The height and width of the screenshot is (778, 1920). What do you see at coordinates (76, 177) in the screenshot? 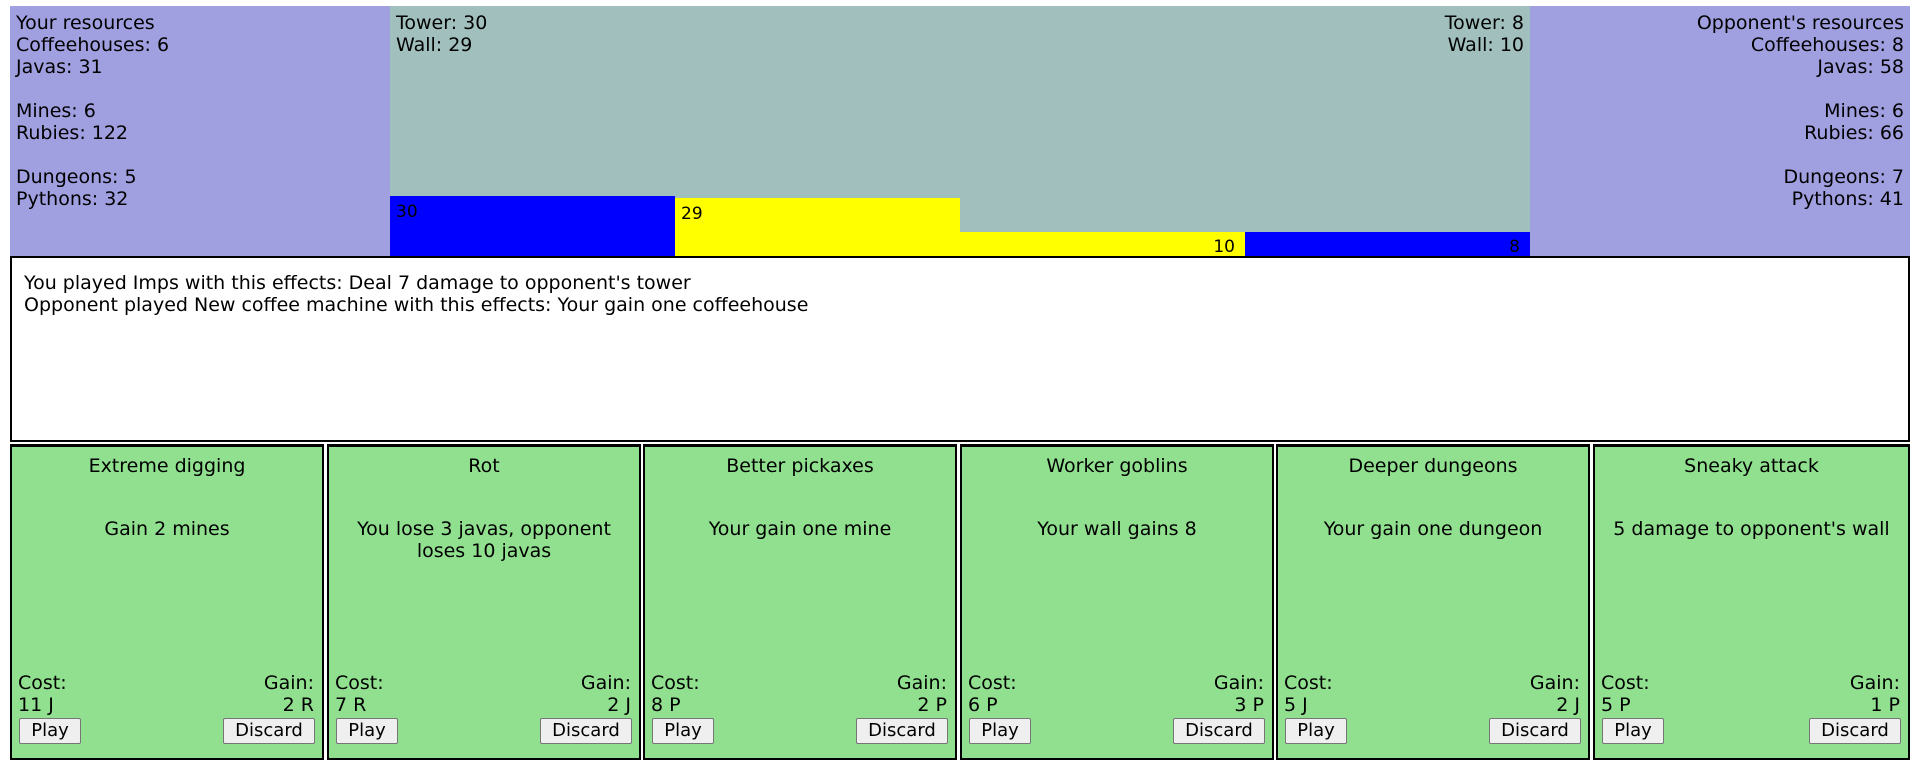
I see `player-dungeons: Dungeons: 5` at bounding box center [76, 177].